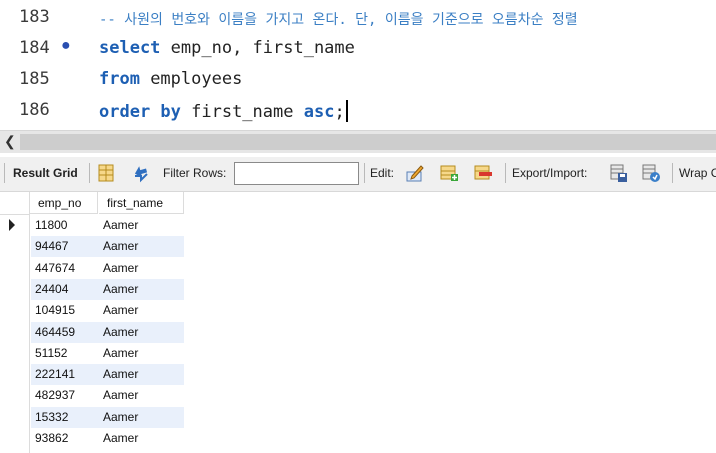 The height and width of the screenshot is (453, 716). What do you see at coordinates (130, 48) in the screenshot?
I see `sql-keyword: select` at bounding box center [130, 48].